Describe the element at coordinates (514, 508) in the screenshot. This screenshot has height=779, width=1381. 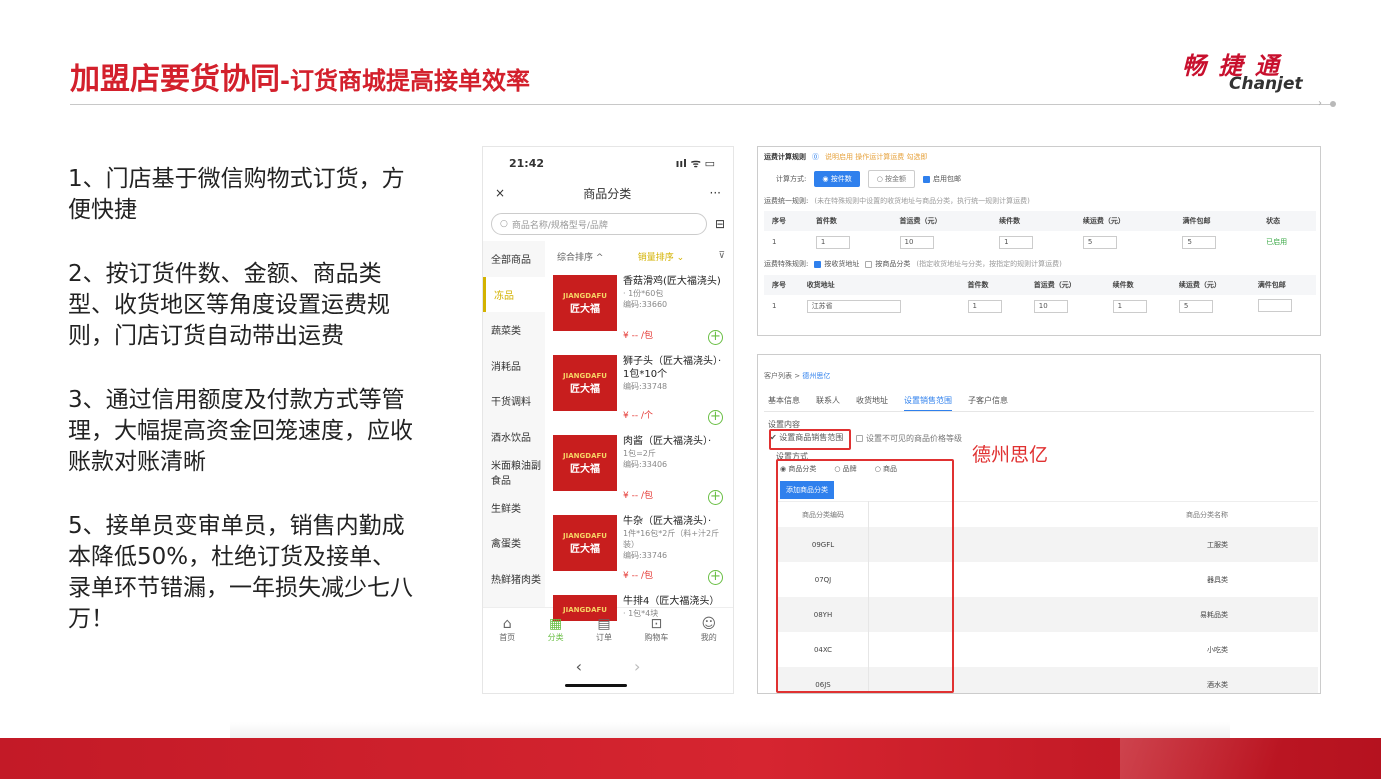
I see `category-item: 生鲜类` at that location.